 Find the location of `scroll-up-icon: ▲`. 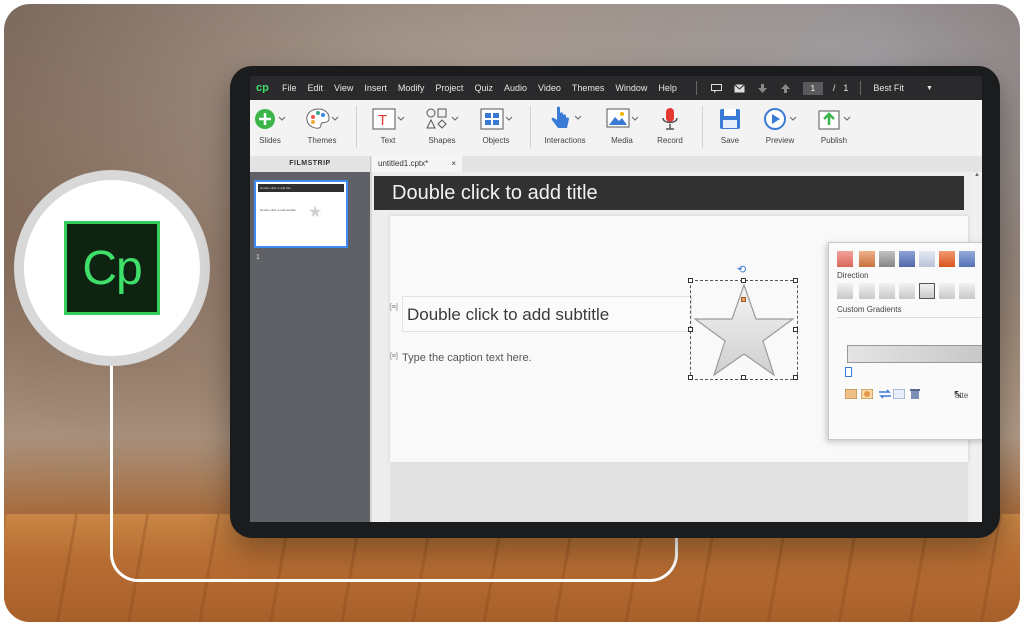

scroll-up-icon: ▲ is located at coordinates (977, 175).